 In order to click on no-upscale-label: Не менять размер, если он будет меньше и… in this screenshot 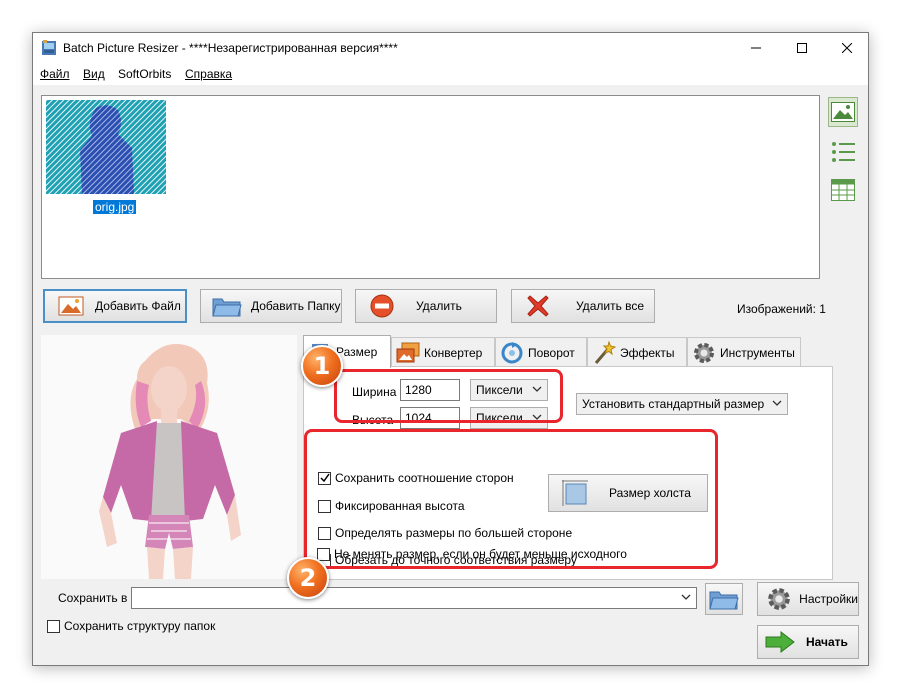, I will do `click(480, 554)`.